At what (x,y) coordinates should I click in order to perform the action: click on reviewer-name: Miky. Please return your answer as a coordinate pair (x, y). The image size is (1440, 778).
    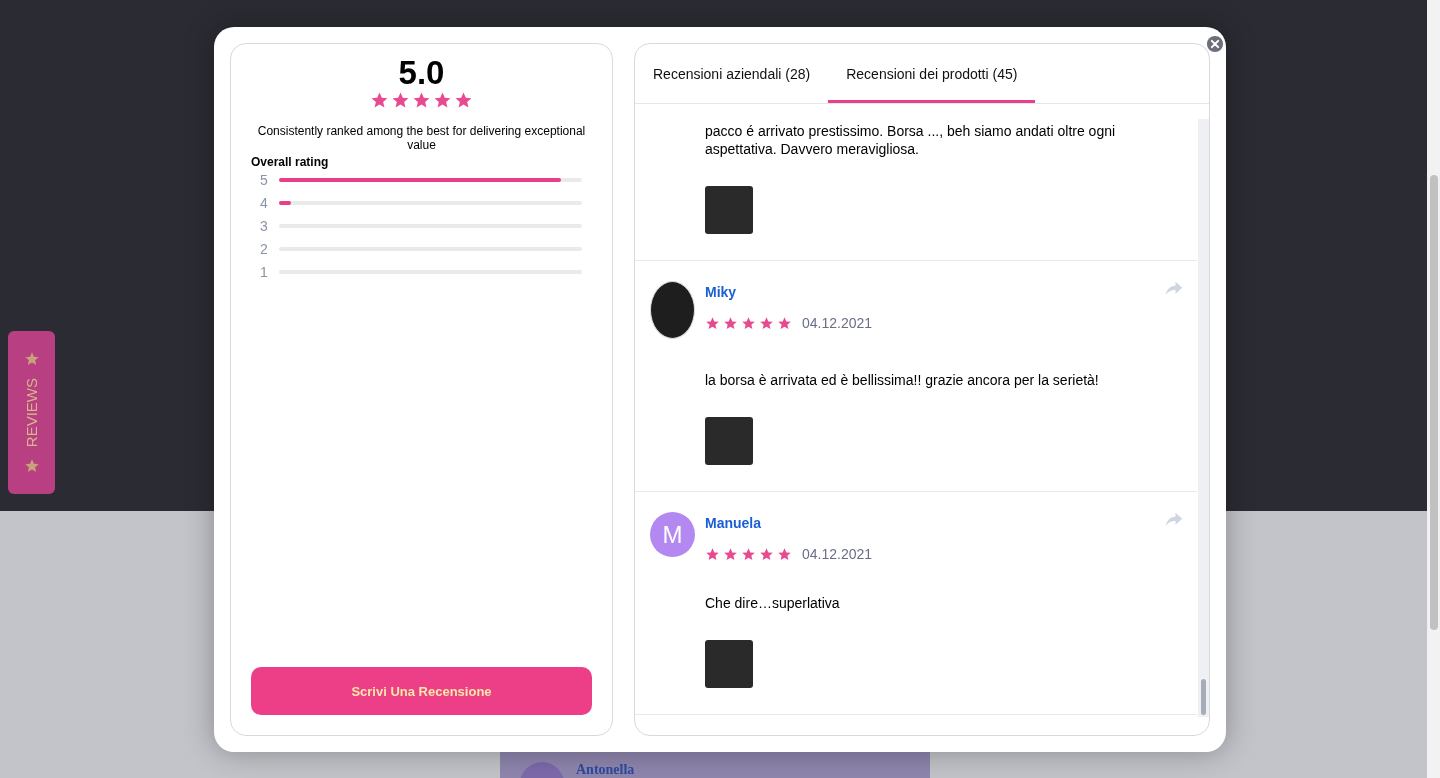
    Looking at the image, I should click on (789, 292).